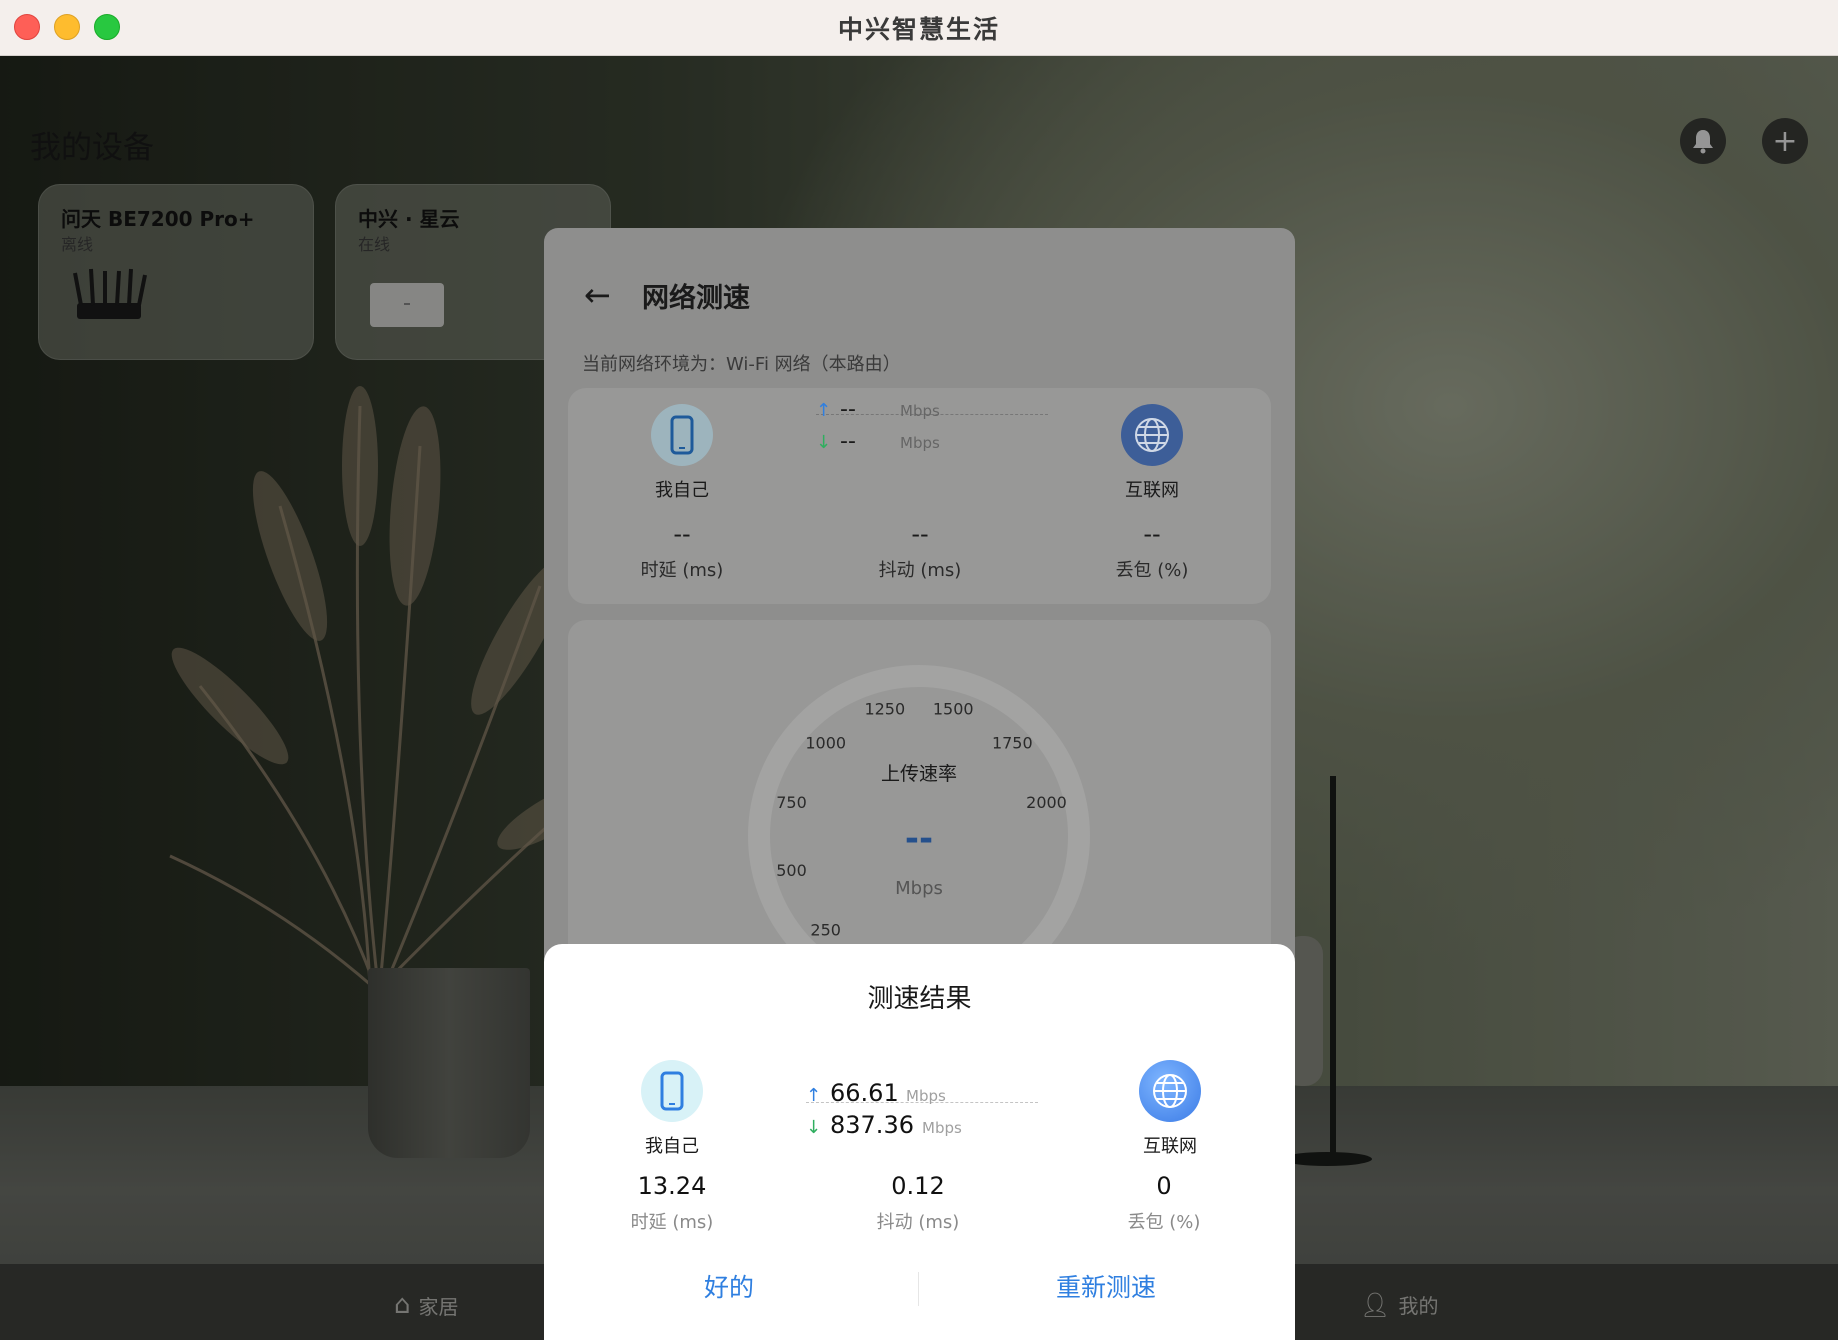  I want to click on gauge-tick-label: 1000, so click(825, 743).